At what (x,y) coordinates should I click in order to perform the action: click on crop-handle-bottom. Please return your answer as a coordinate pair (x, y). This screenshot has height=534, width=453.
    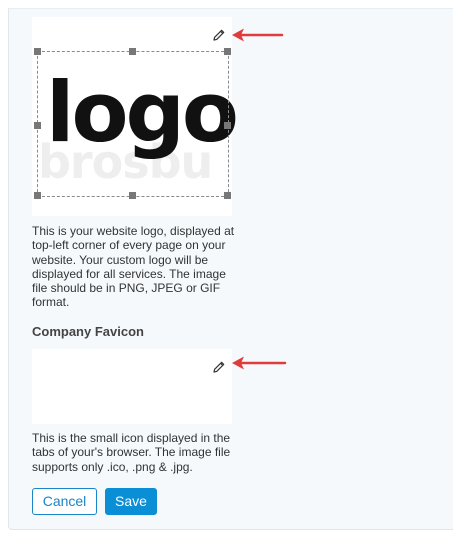
    Looking at the image, I should click on (132, 195).